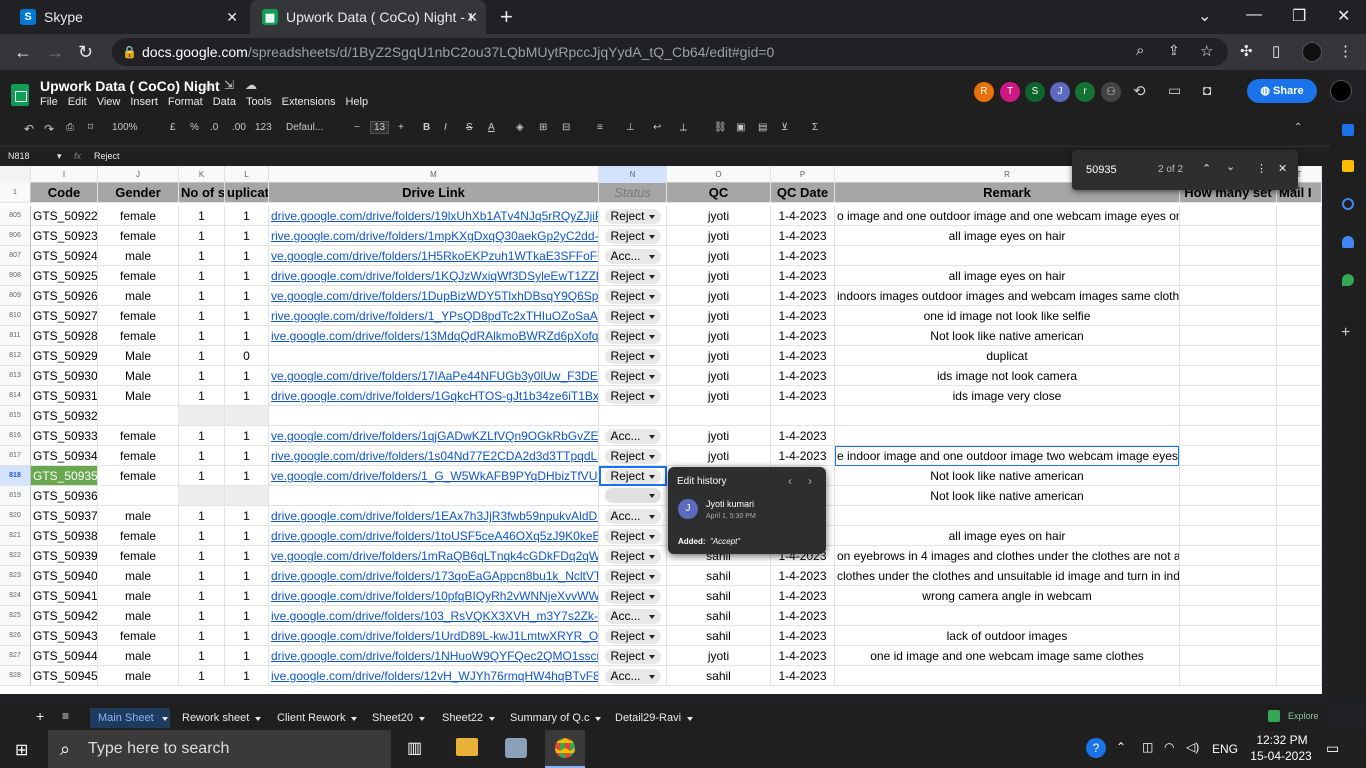 The height and width of the screenshot is (768, 1366). I want to click on valign-icon: ⊥, so click(630, 127).